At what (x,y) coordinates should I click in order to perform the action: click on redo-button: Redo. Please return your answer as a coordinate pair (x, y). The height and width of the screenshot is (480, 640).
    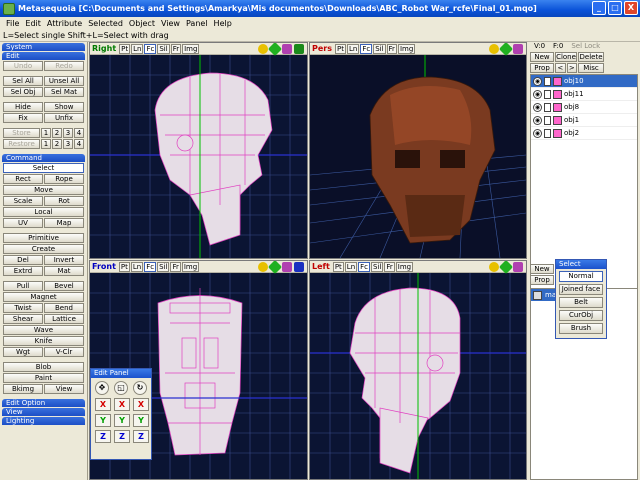
    Looking at the image, I should click on (64, 66).